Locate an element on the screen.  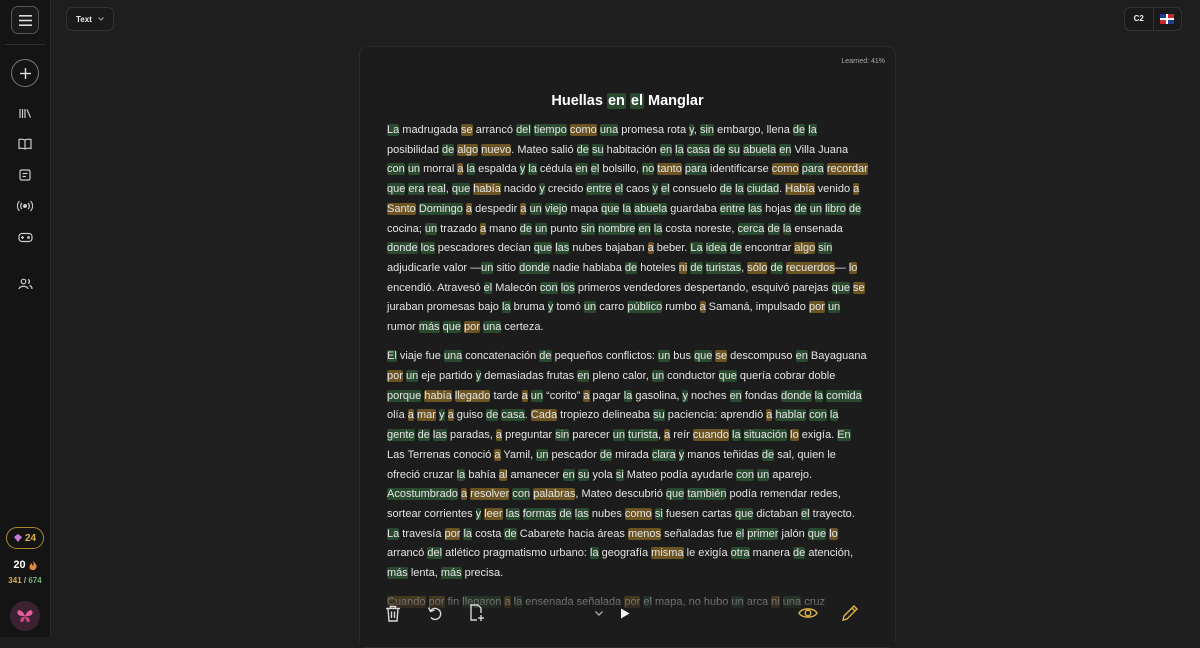
radio-icon is located at coordinates (25, 206).